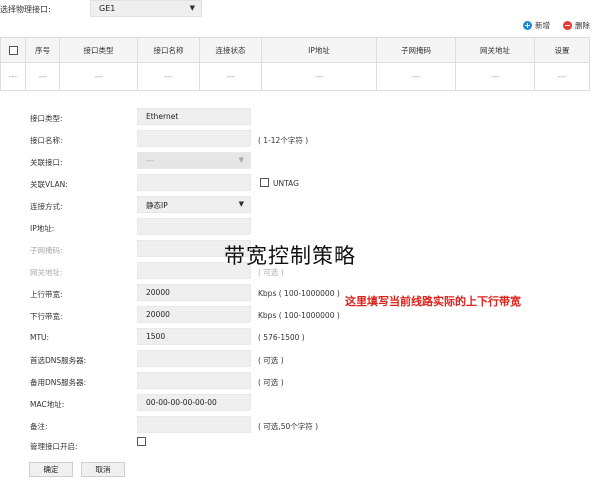  Describe the element at coordinates (230, 50) in the screenshot. I see `col-header-link-status: 连接状态` at that location.